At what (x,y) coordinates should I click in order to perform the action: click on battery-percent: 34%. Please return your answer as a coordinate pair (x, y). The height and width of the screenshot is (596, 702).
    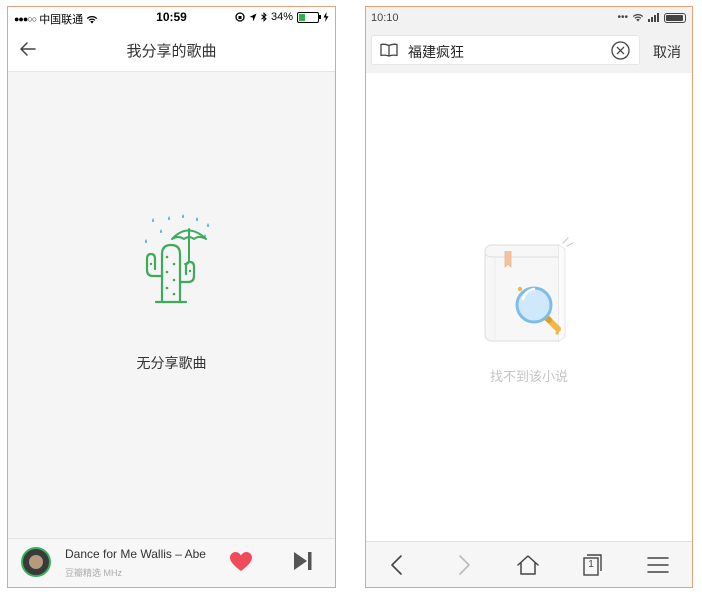
    Looking at the image, I should click on (281, 17).